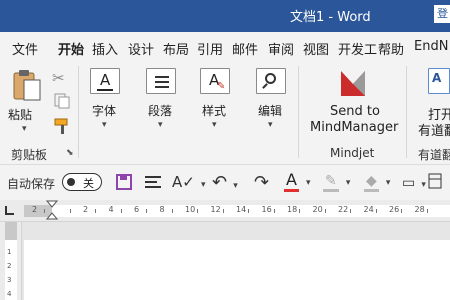 The height and width of the screenshot is (300, 450). Describe the element at coordinates (164, 103) in the screenshot. I see `paragraph-group-button: 段落 ▾` at that location.